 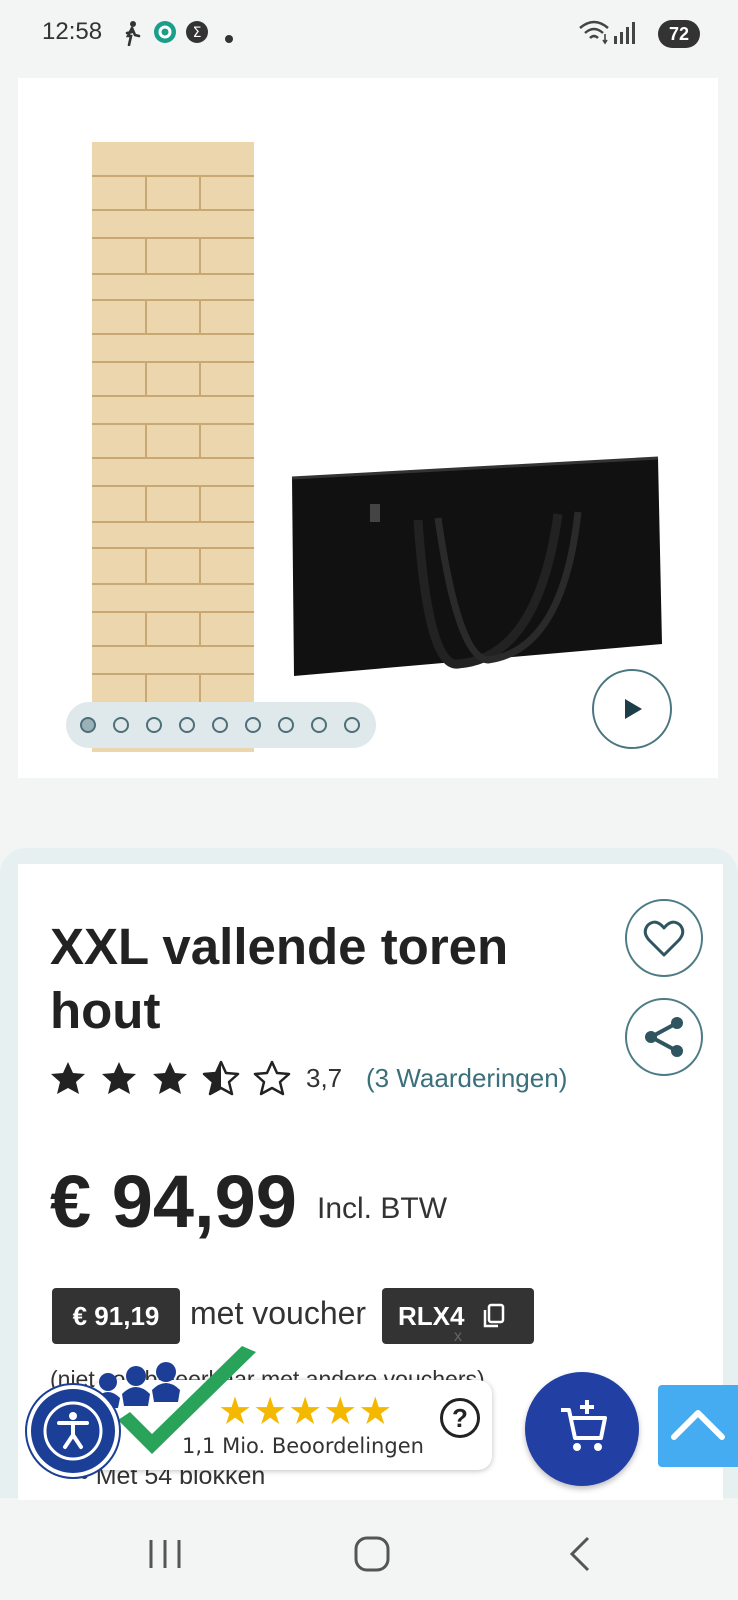 What do you see at coordinates (229, 39) in the screenshot?
I see `more-dot-icon` at bounding box center [229, 39].